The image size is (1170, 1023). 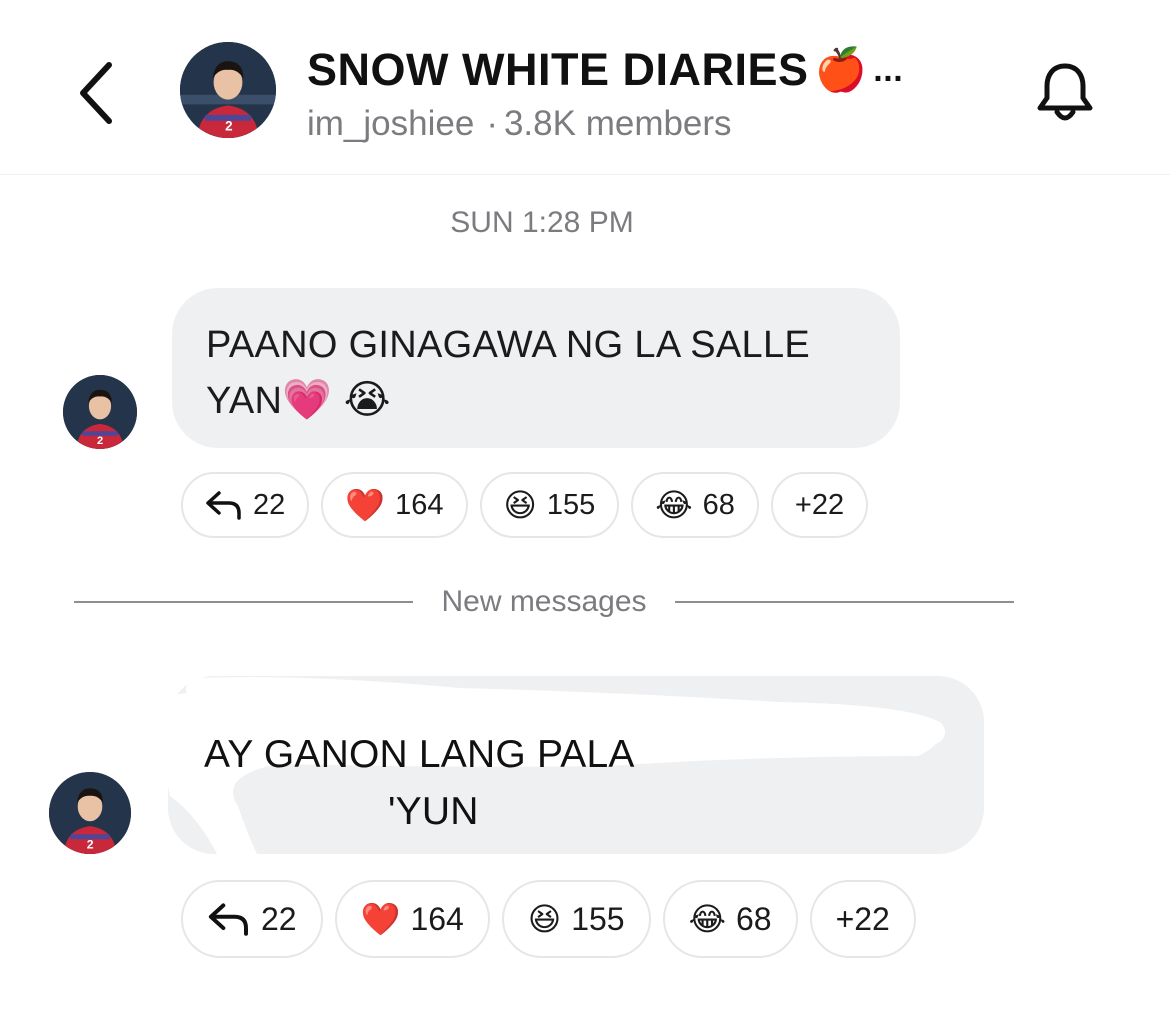 I want to click on message-timestamp: SUN 1:28 PM, so click(x=542, y=222).